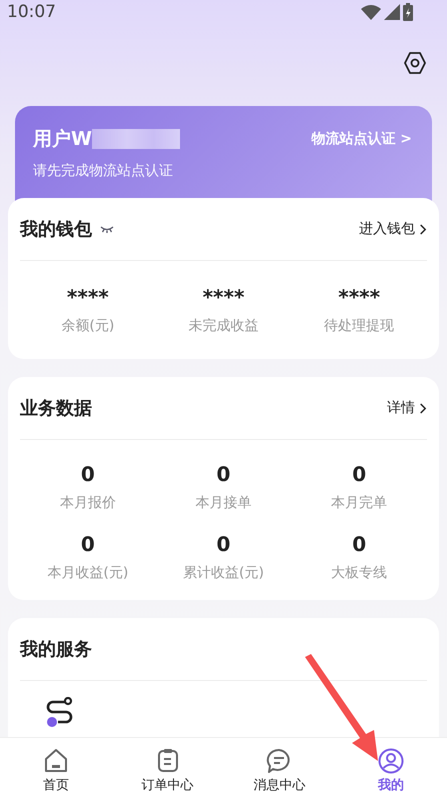 The height and width of the screenshot is (798, 447). What do you see at coordinates (359, 573) in the screenshot?
I see `stat-label: 大板专线` at bounding box center [359, 573].